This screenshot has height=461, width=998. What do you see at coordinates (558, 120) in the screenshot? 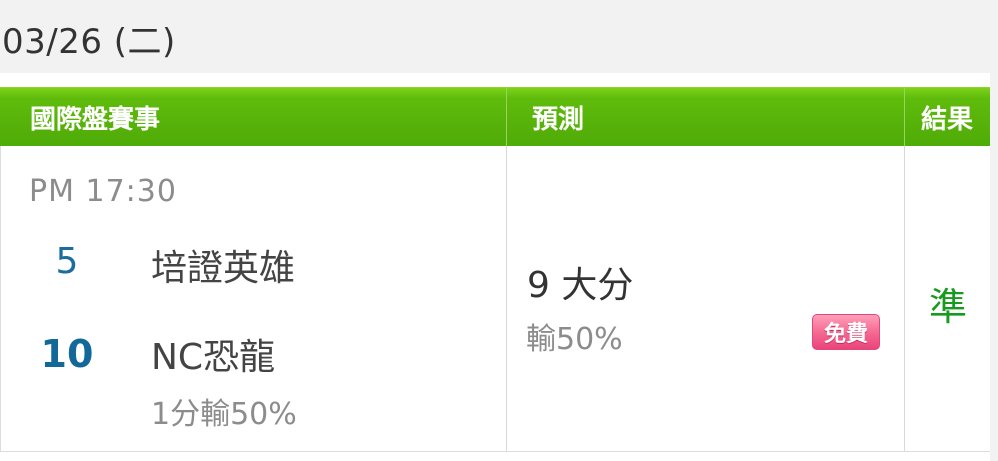
I see `header-predict: 預測` at bounding box center [558, 120].